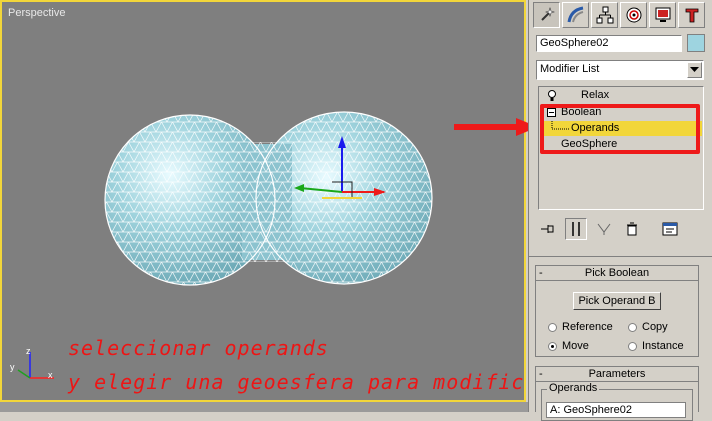 The width and height of the screenshot is (712, 421). I want to click on display-tab, so click(662, 15).